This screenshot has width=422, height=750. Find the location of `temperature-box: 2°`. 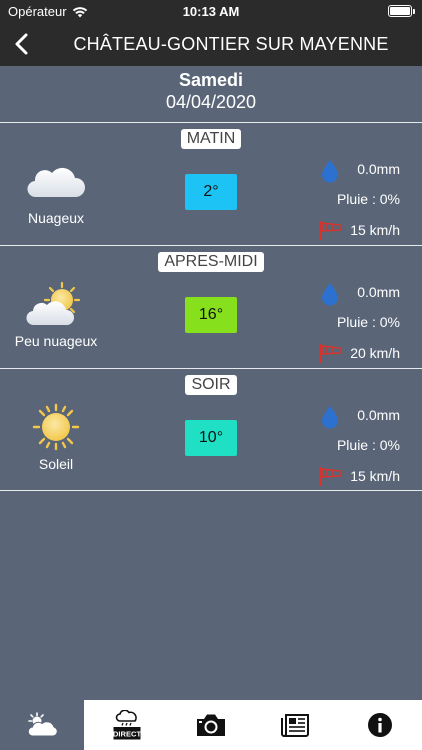

temperature-box: 2° is located at coordinates (211, 192).